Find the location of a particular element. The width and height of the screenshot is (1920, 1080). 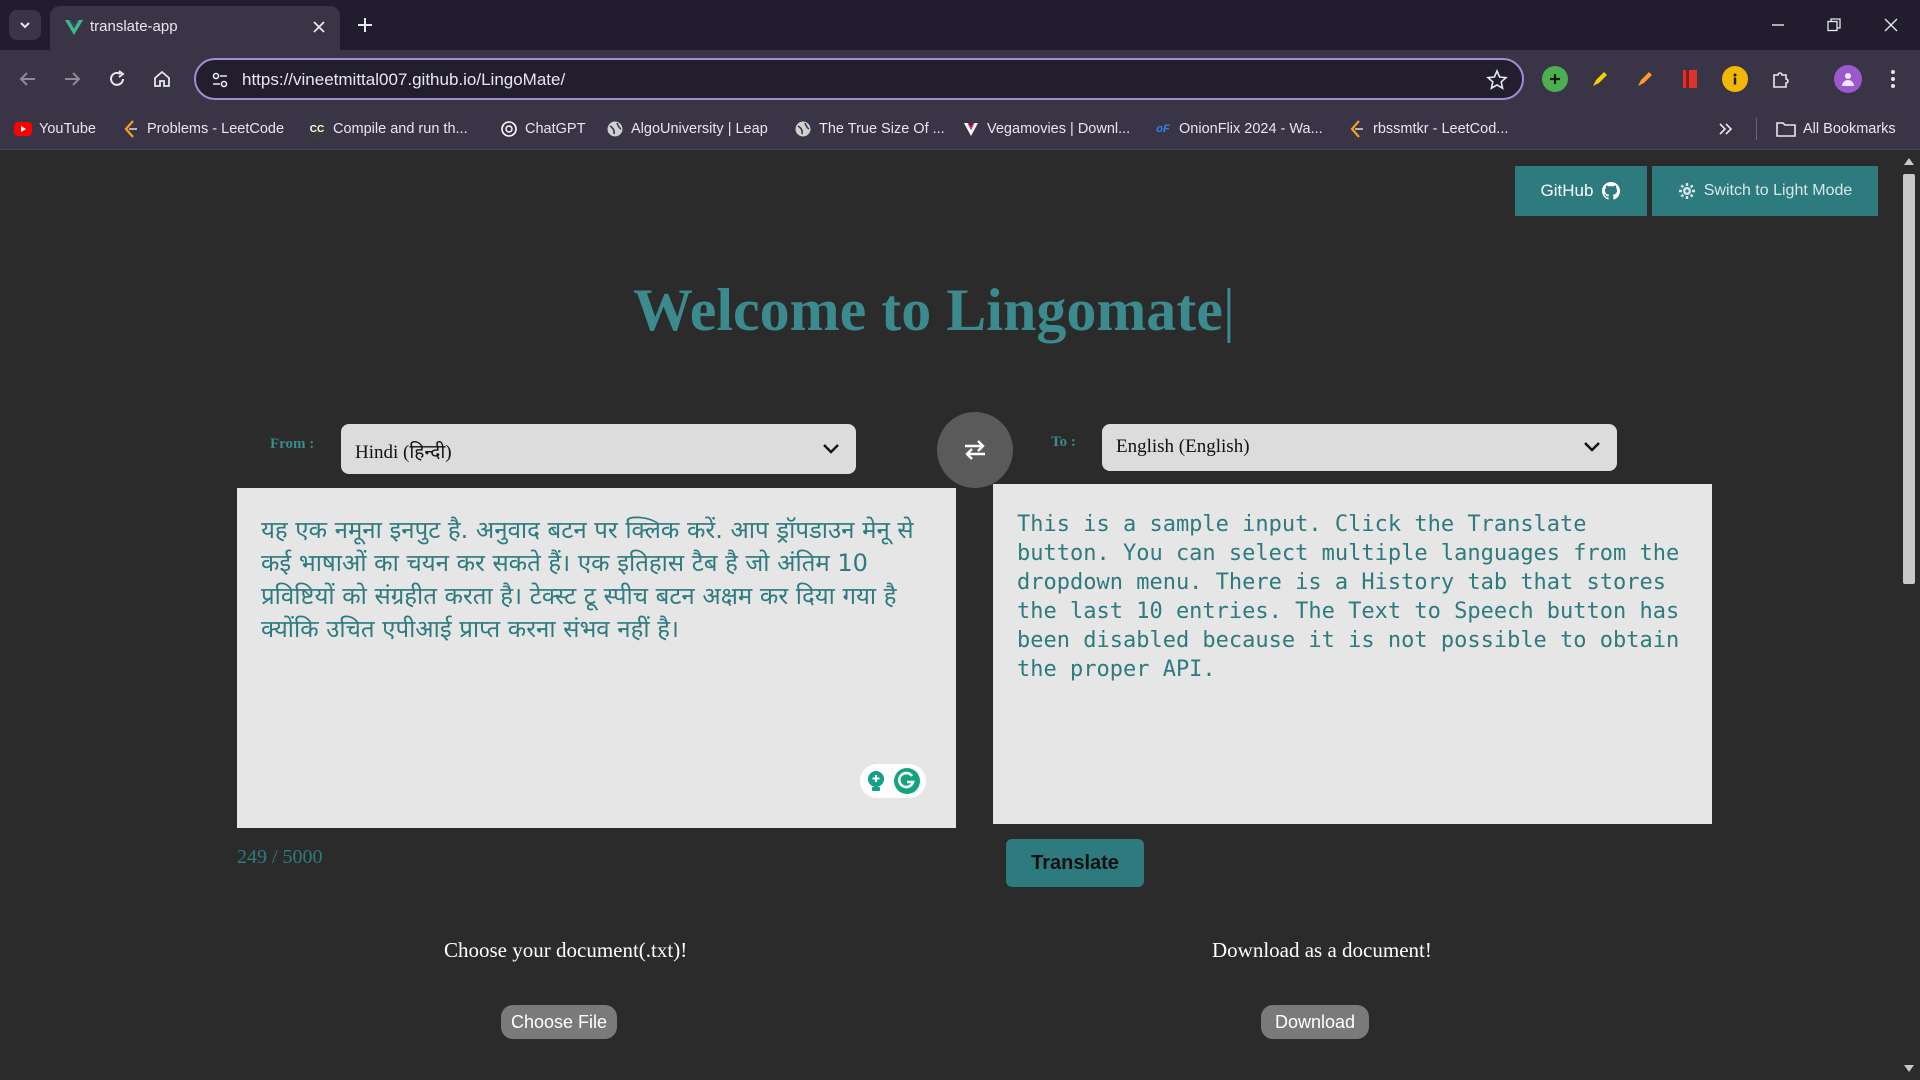

avatar-icon is located at coordinates (1848, 79).